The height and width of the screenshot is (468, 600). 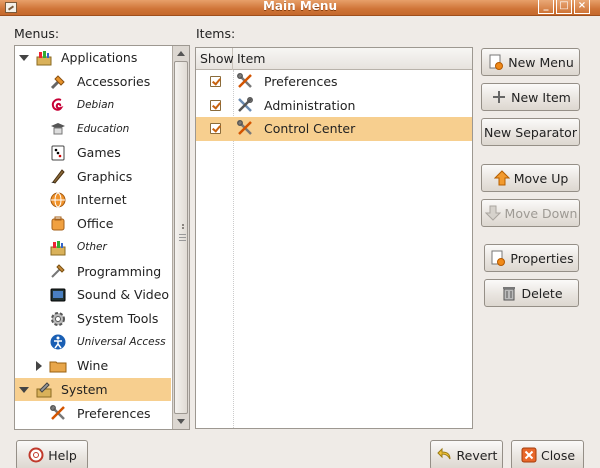 I want to click on items-table-row: Control Center, so click(x=334, y=129).